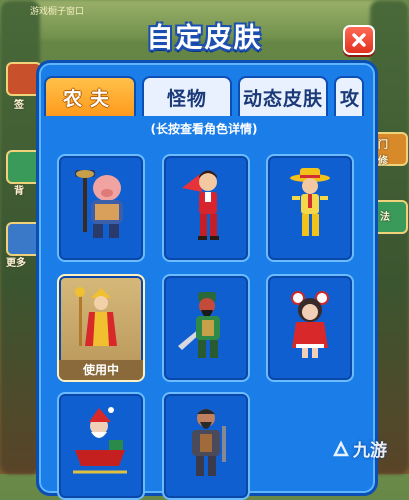 This screenshot has width=409, height=500. I want to click on watermark-logo-icon, so click(341, 447).